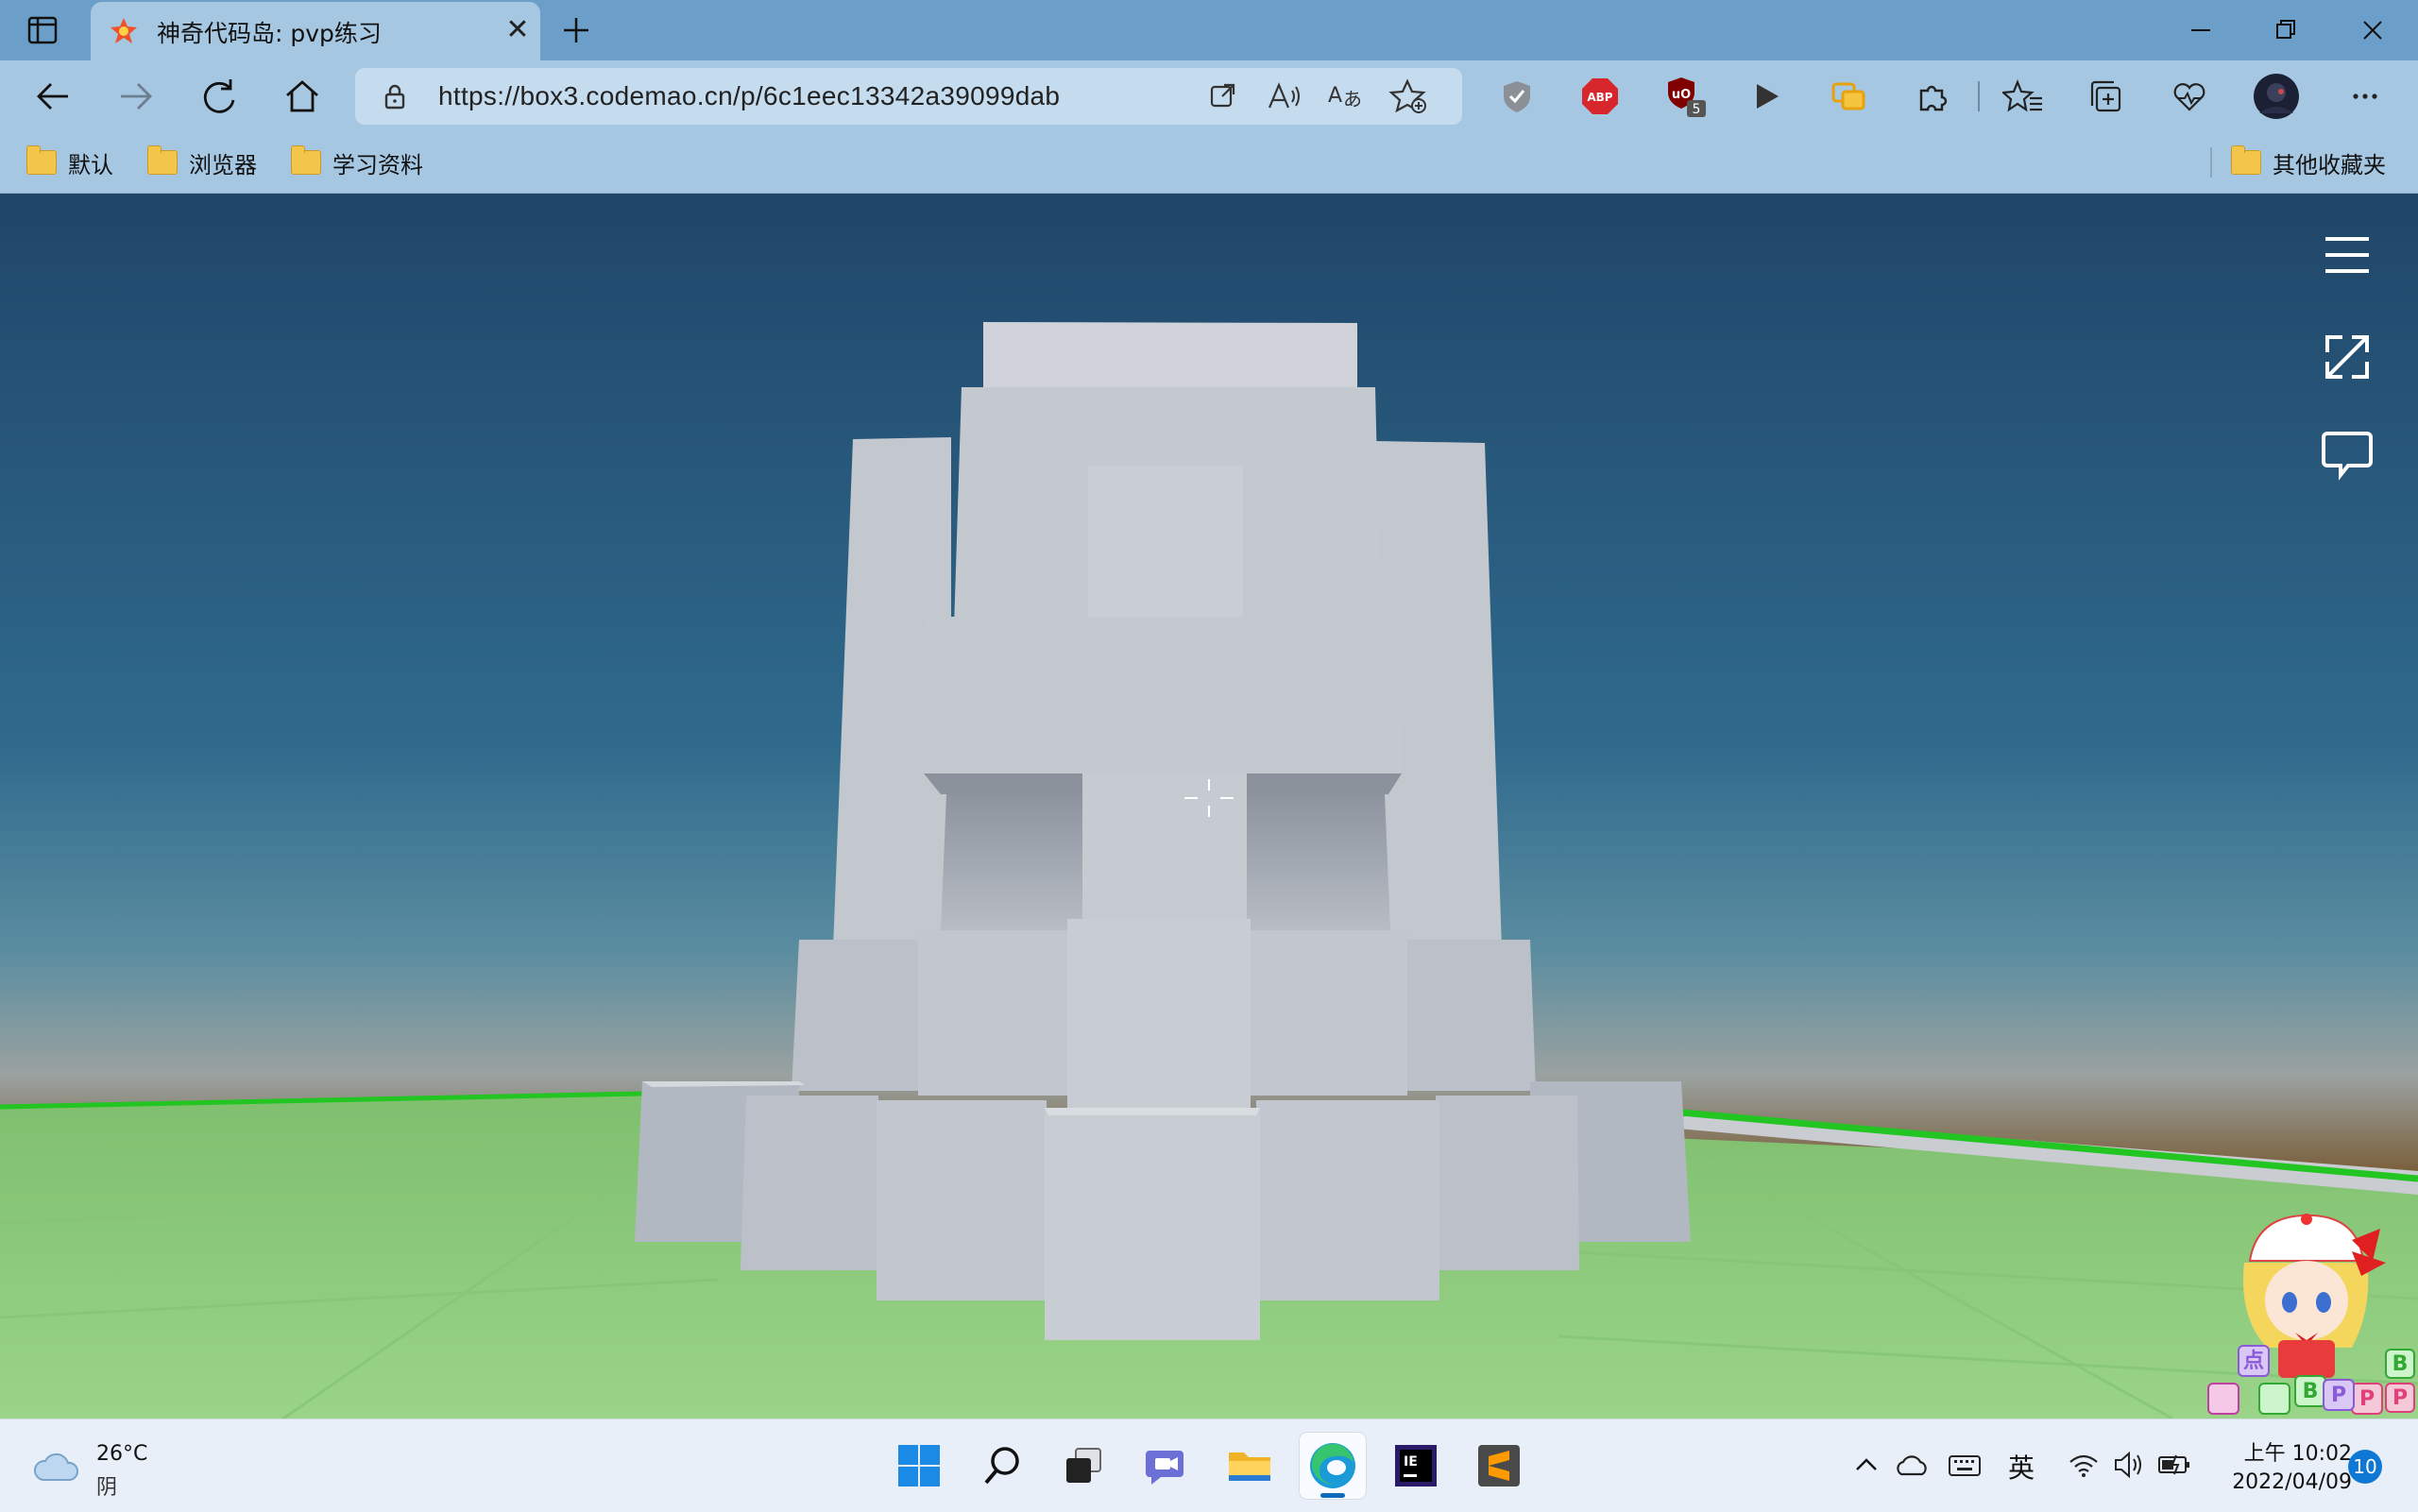  I want to click on settings-more-button, so click(2365, 96).